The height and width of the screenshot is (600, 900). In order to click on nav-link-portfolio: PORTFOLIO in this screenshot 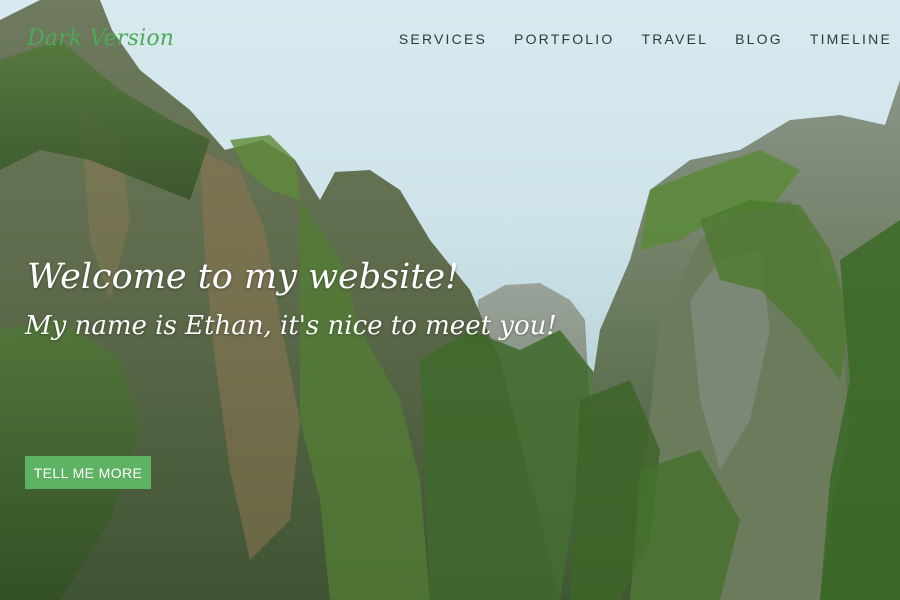, I will do `click(564, 39)`.